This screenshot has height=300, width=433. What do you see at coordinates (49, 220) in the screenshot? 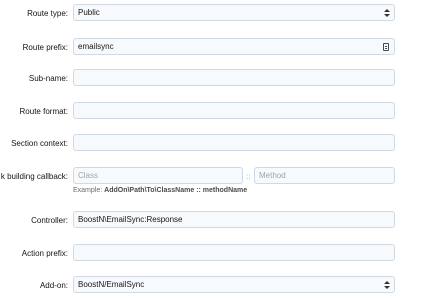
I see `controller-label: Controller:` at bounding box center [49, 220].